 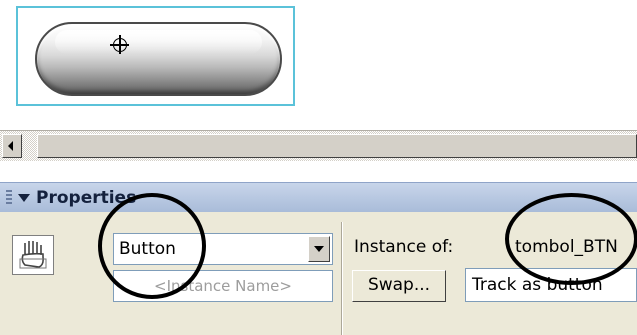 What do you see at coordinates (24, 198) in the screenshot?
I see `collapse-triangle-icon` at bounding box center [24, 198].